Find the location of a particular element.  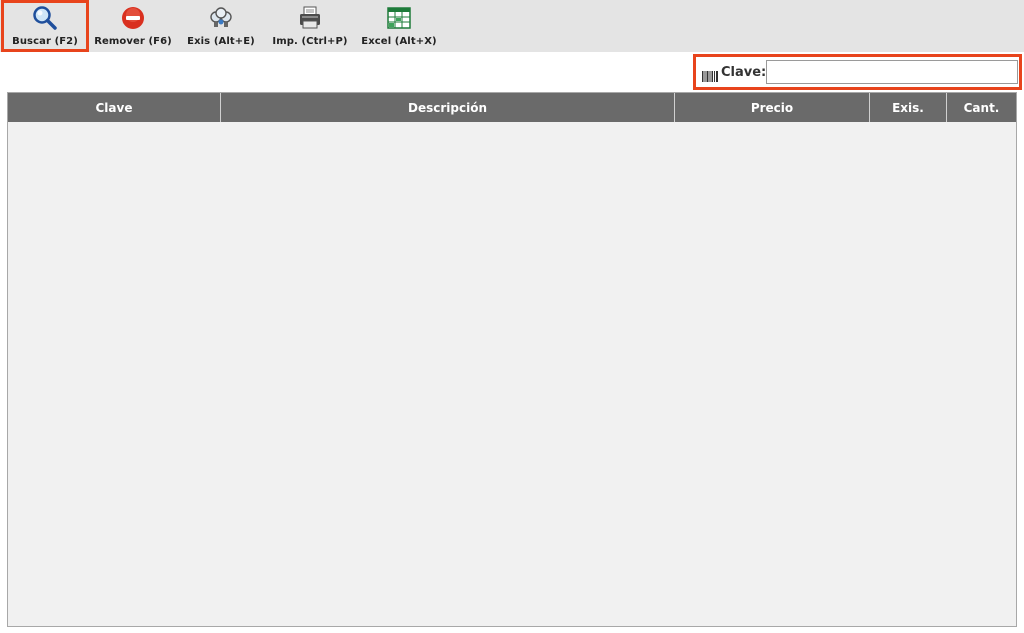

barcode-icon is located at coordinates (710, 74).